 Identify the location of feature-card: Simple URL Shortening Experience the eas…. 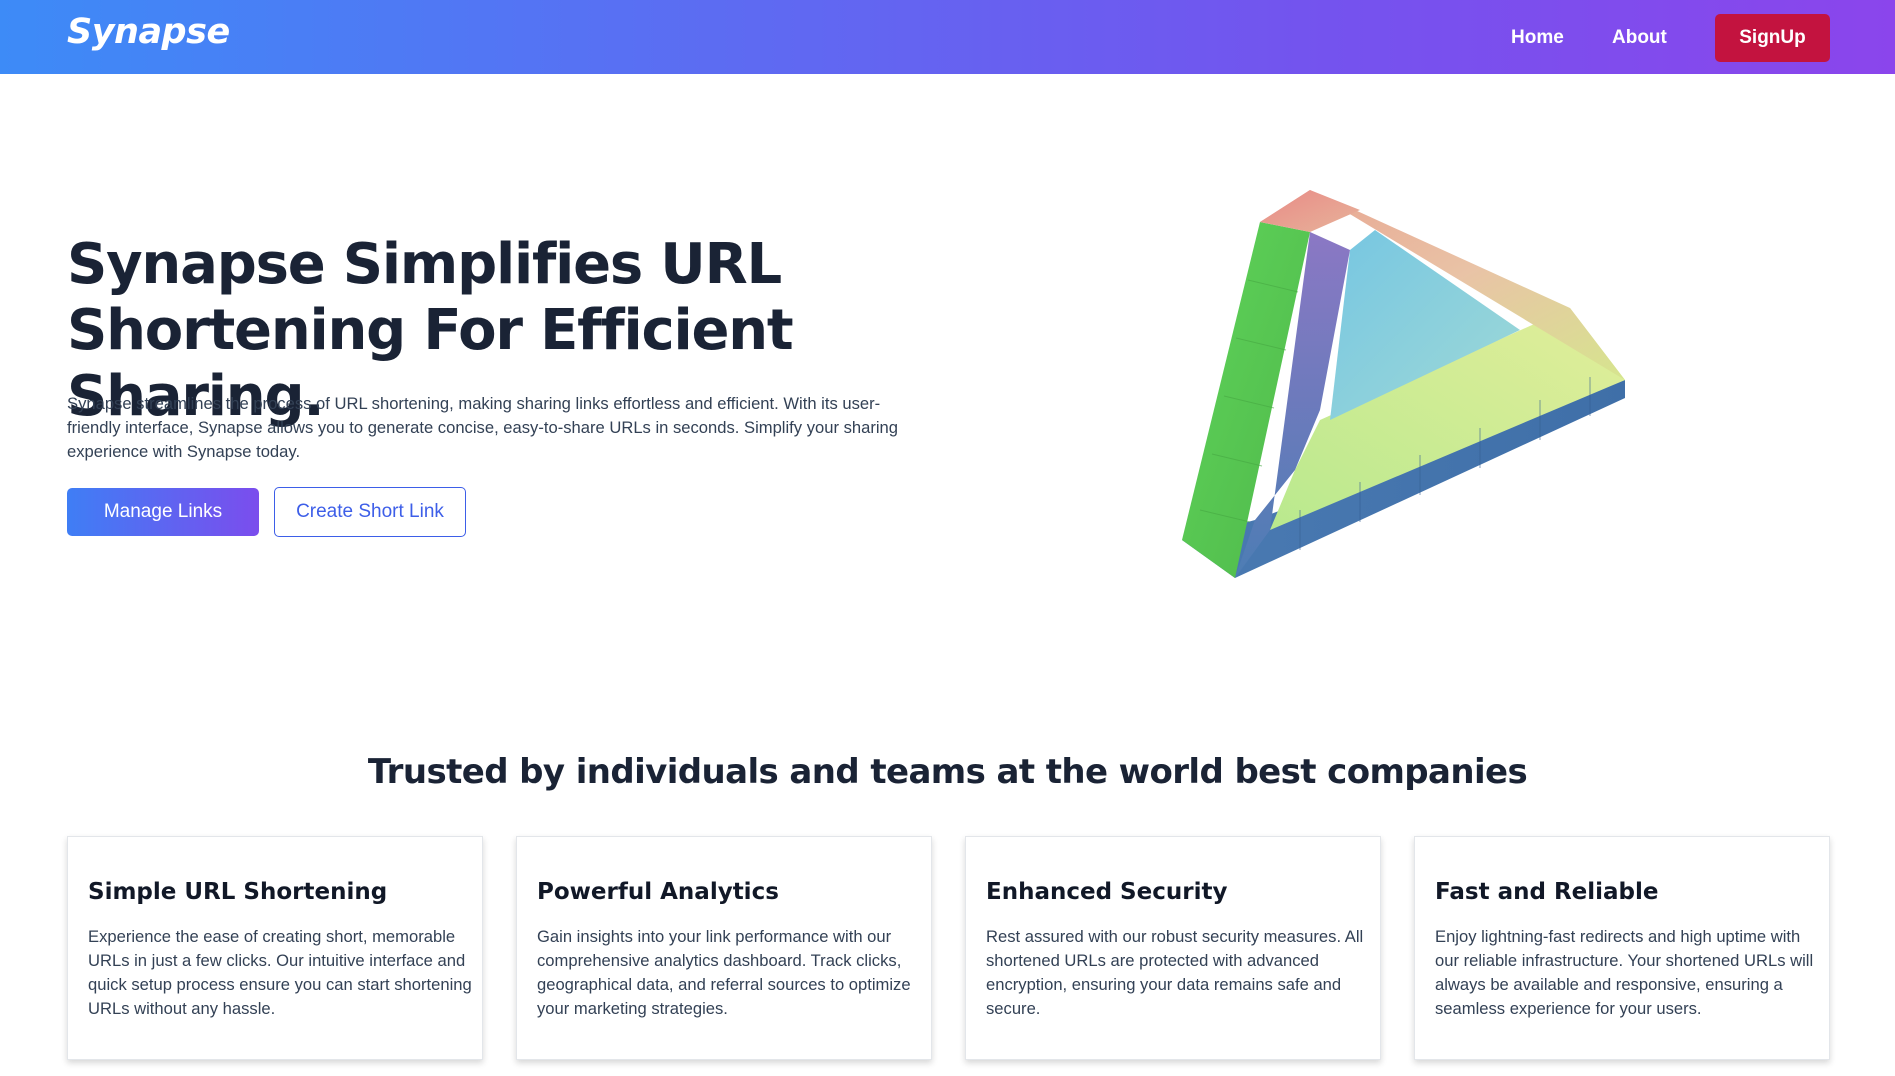
(275, 948).